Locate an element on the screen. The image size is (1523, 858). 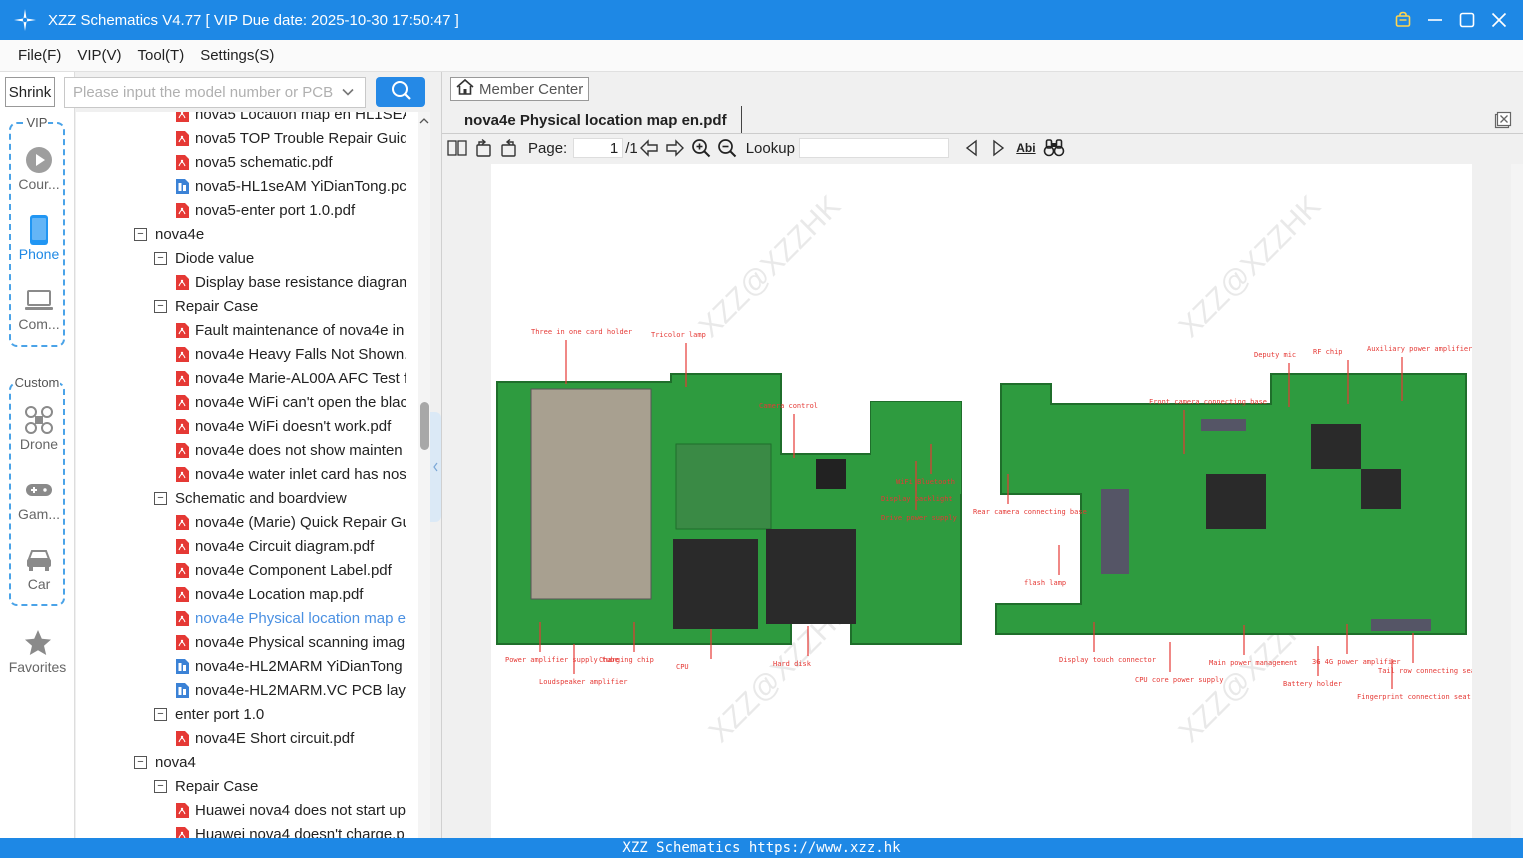
member-center-button: Member Center is located at coordinates (519, 89).